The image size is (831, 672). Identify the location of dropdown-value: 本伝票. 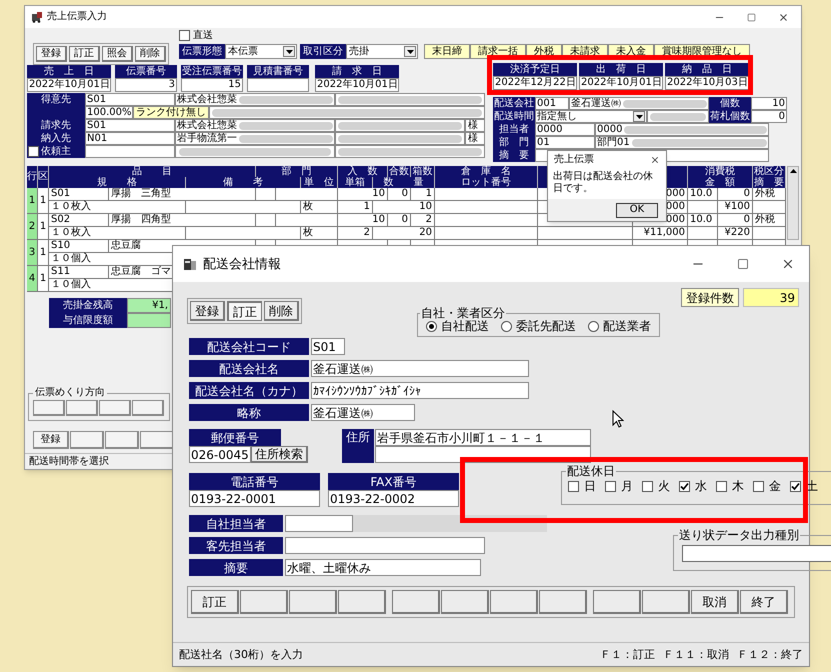
(243, 51).